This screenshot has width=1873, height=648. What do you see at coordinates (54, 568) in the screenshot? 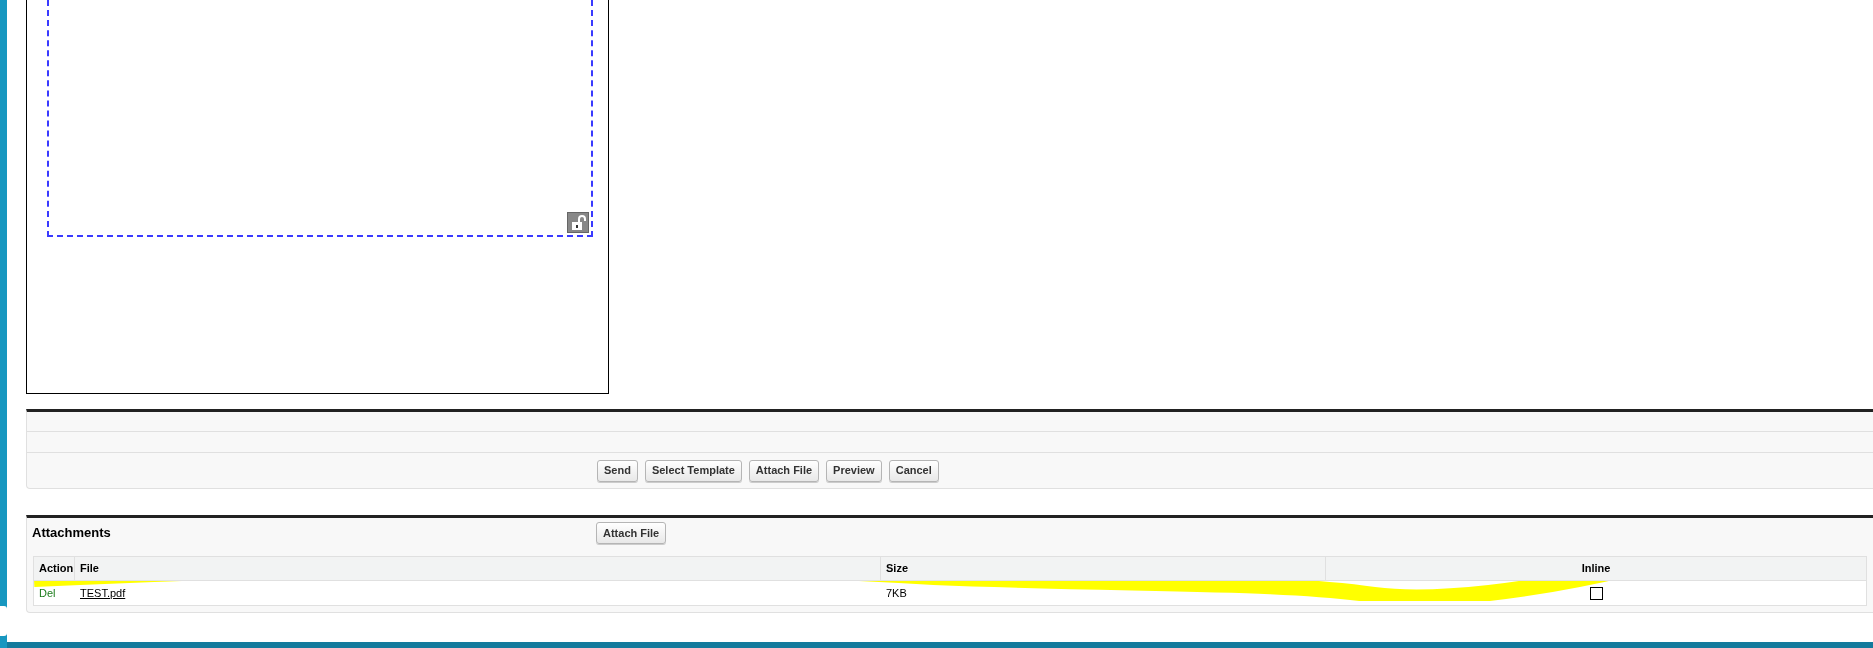
I see `column-header: Action` at bounding box center [54, 568].